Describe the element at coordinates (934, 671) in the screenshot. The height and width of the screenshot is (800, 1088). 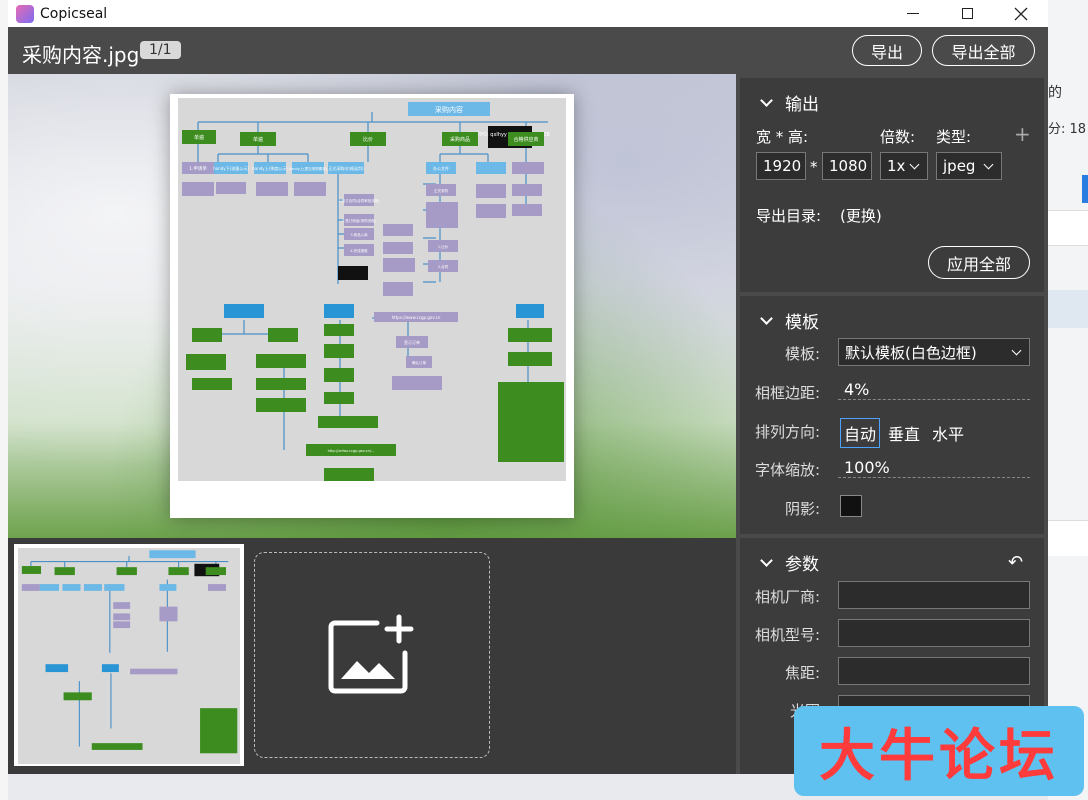
I see `focal-length-input` at that location.